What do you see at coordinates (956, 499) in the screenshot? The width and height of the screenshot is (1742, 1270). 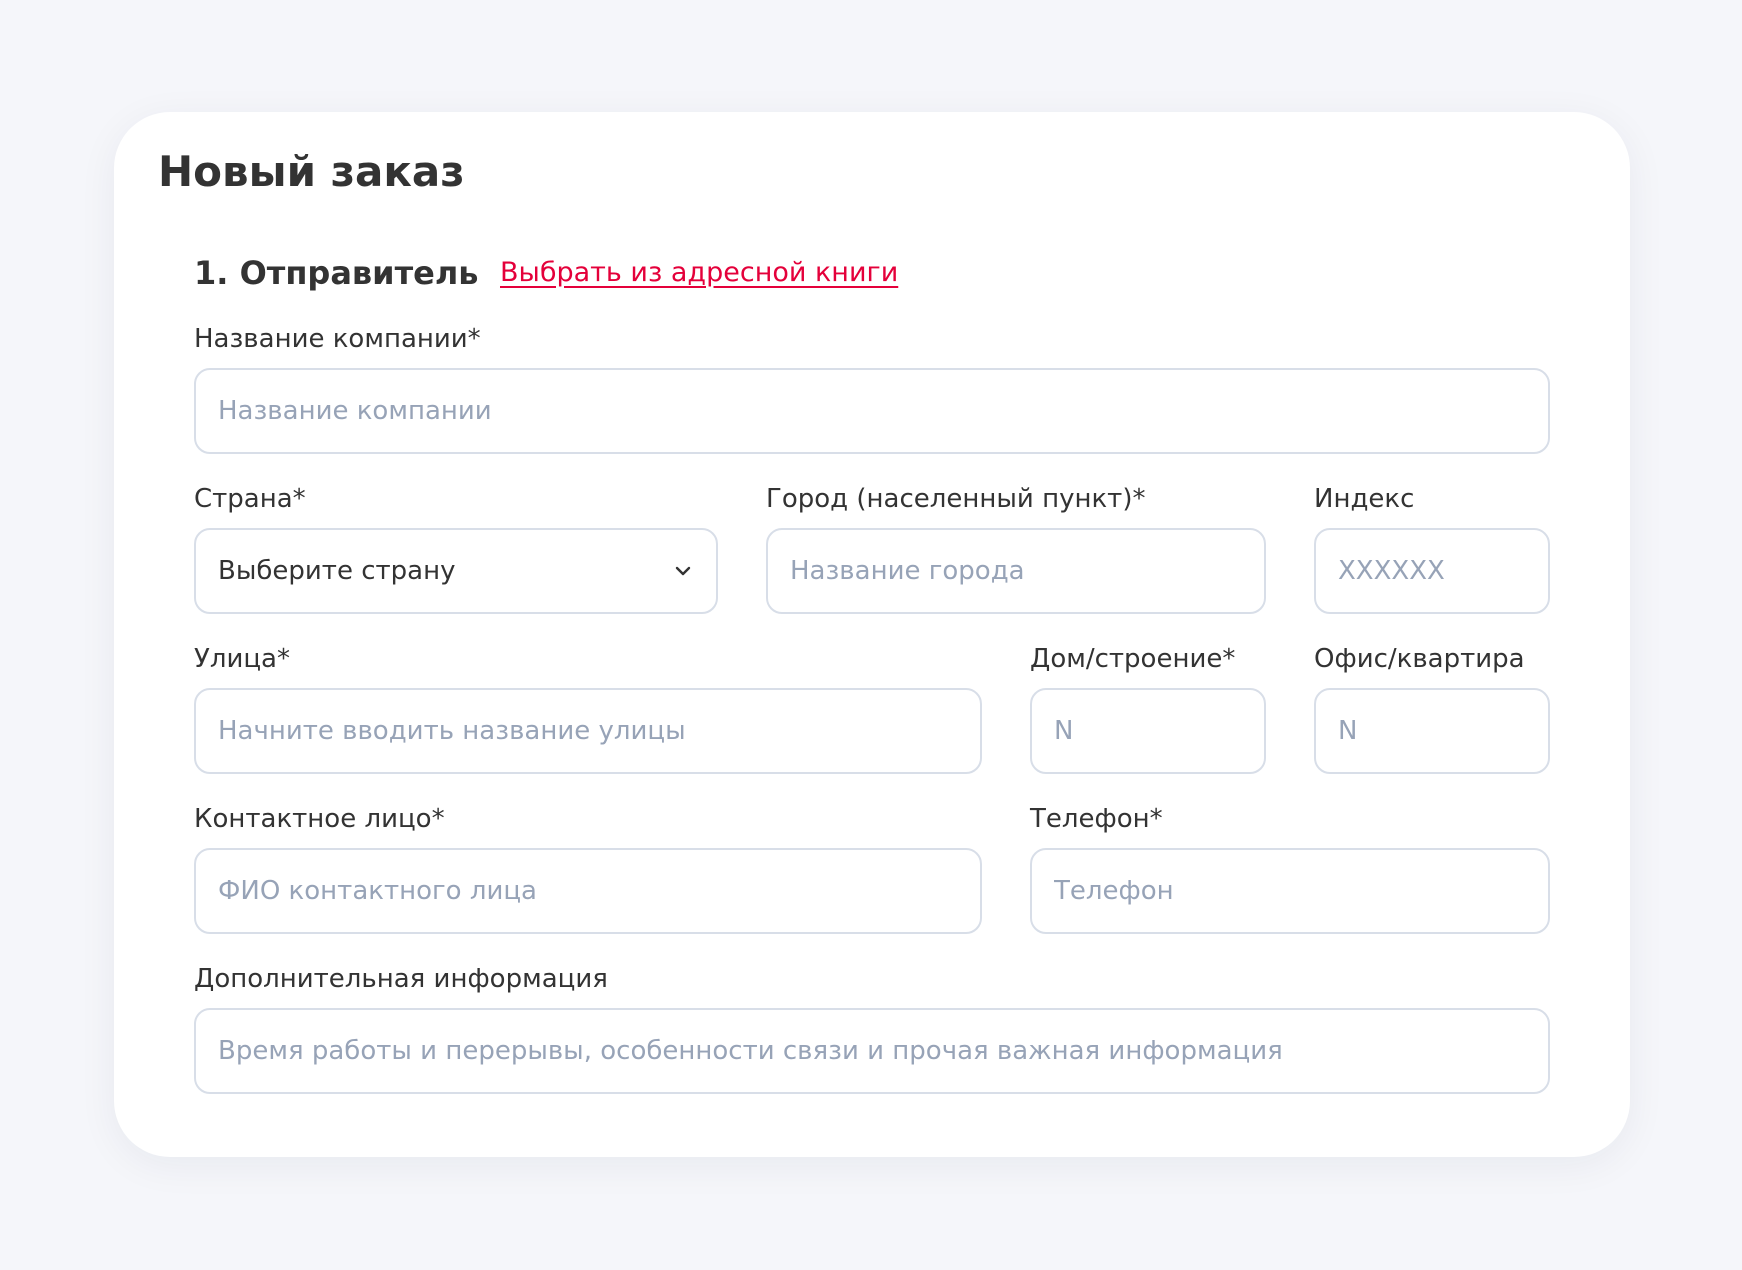 I see `city-label: Город (населенный пункт)*` at bounding box center [956, 499].